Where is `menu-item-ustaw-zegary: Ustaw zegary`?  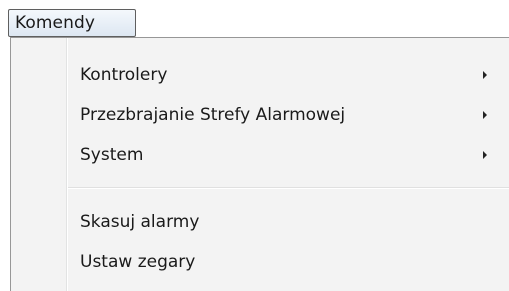
menu-item-ustaw-zegary: Ustaw zegary is located at coordinates (260, 262).